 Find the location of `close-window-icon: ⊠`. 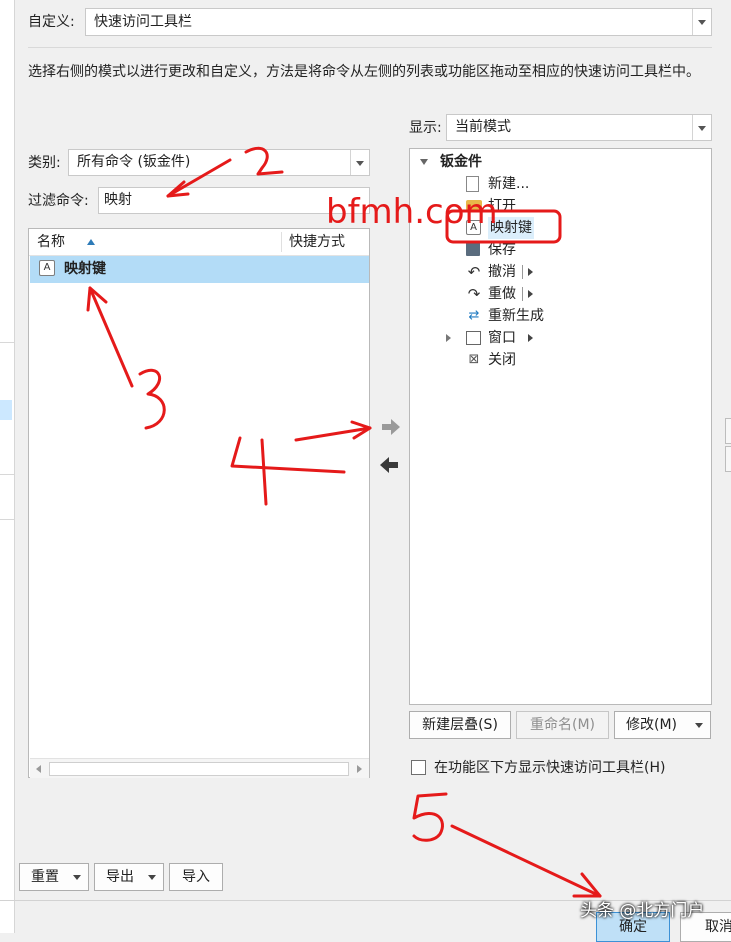

close-window-icon: ⊠ is located at coordinates (474, 359).